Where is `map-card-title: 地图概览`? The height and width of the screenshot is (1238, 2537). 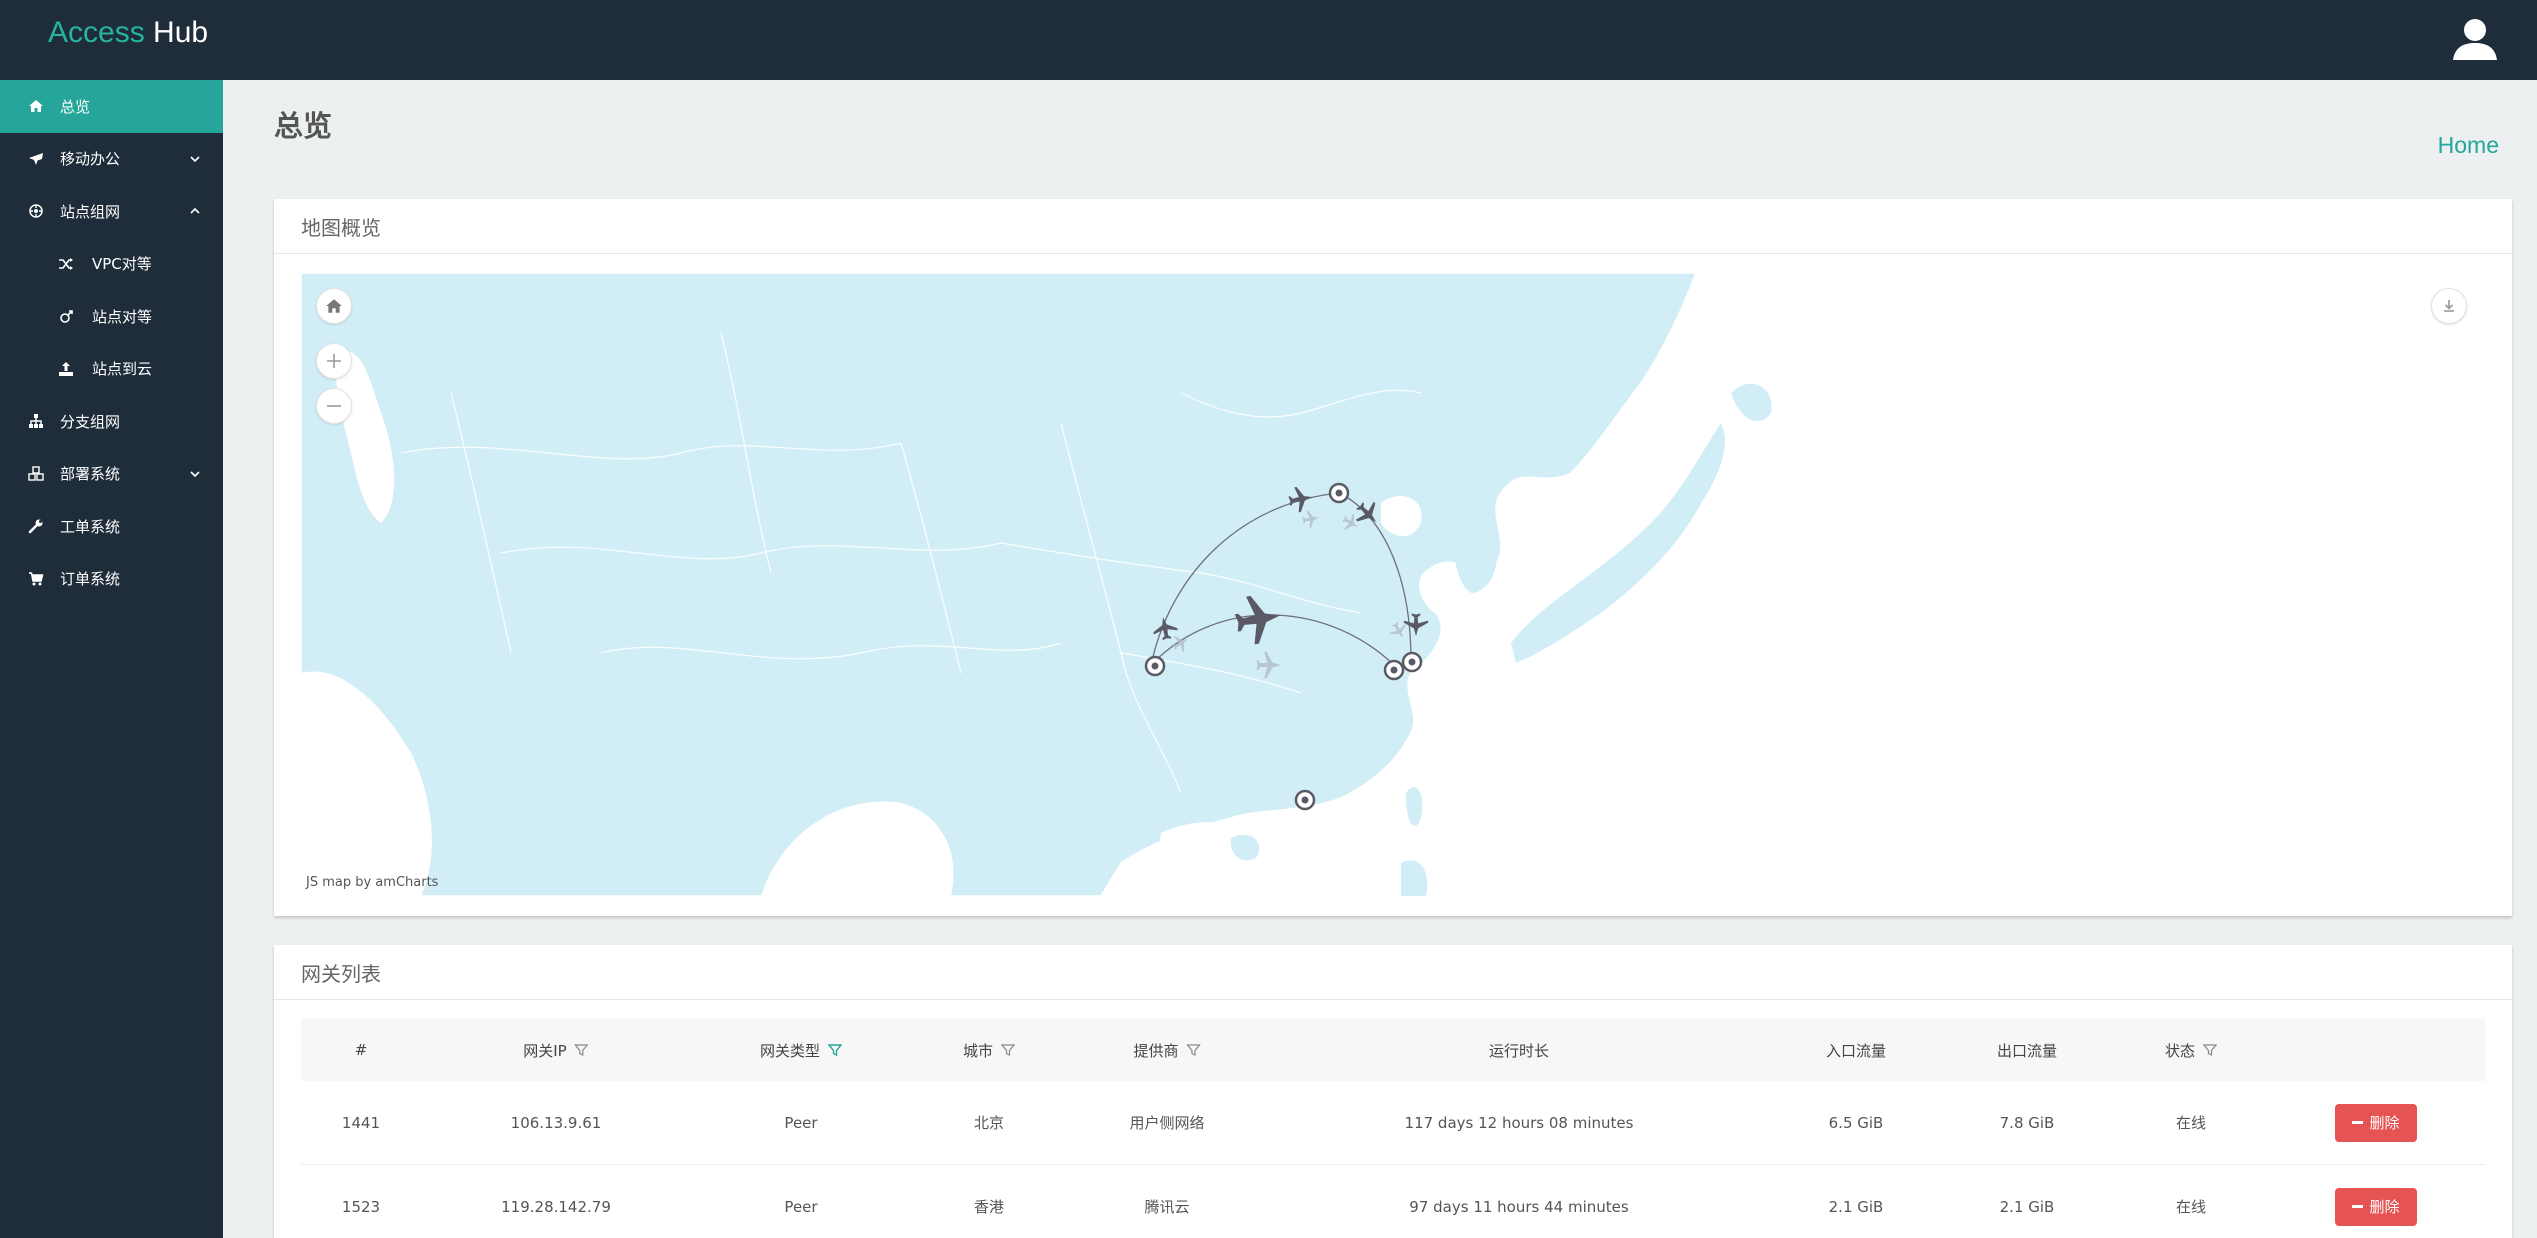
map-card-title: 地图概览 is located at coordinates (1393, 226).